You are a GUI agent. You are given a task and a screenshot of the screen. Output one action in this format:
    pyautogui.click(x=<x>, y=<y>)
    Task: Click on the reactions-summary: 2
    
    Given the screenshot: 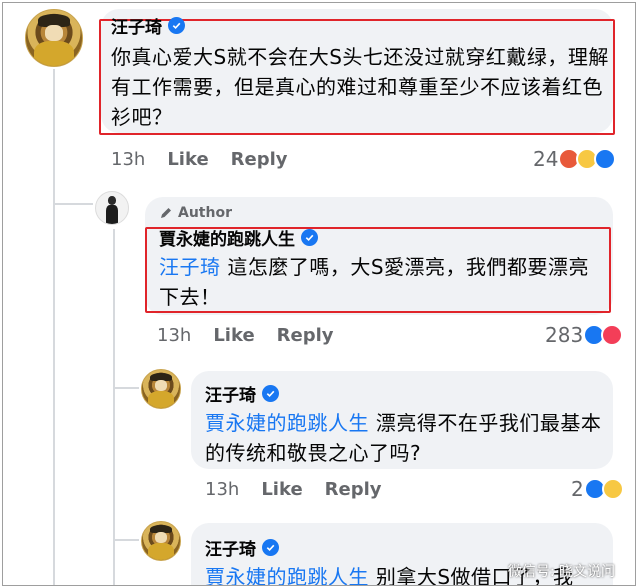 What is the action you would take?
    pyautogui.click(x=597, y=489)
    